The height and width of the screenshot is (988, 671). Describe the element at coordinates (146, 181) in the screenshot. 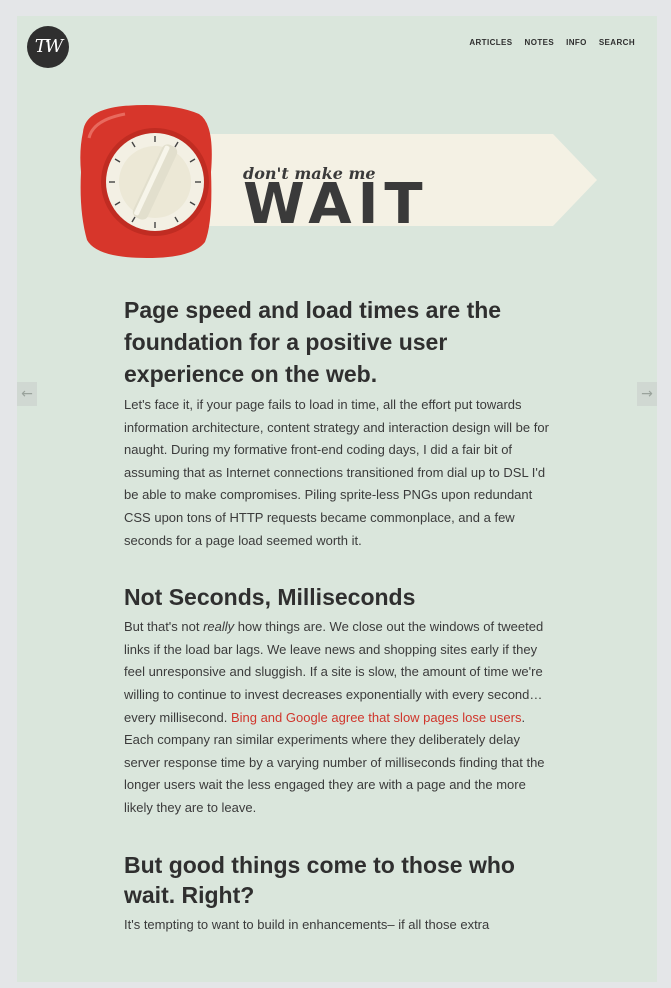

I see `kitchen-timer-icon` at that location.